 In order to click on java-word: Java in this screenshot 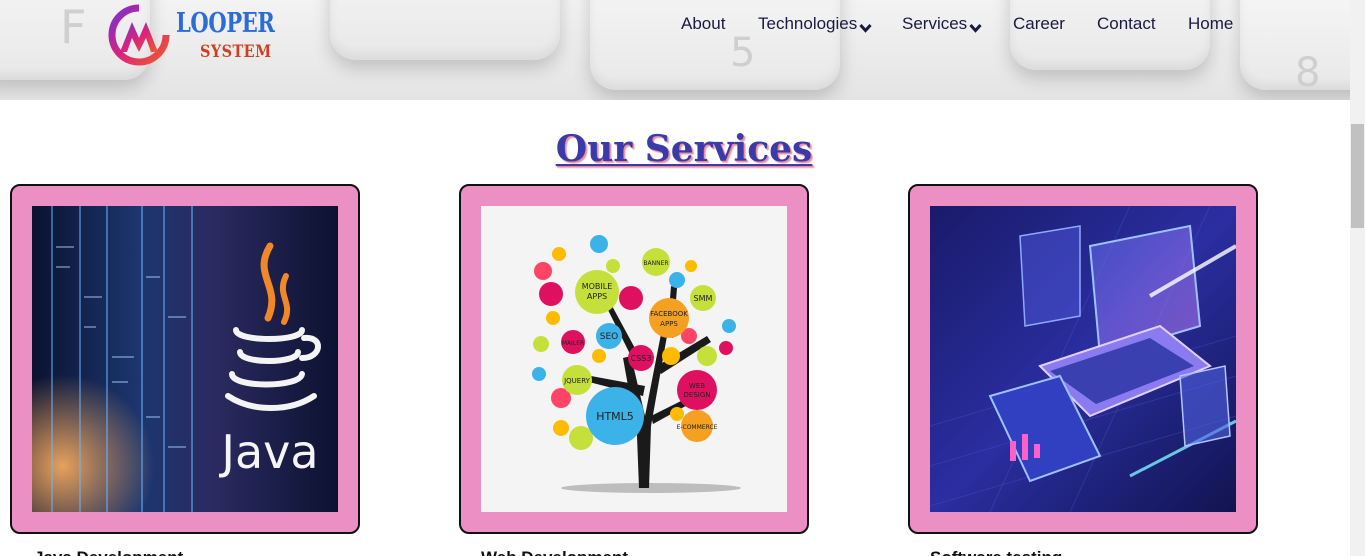, I will do `click(268, 452)`.